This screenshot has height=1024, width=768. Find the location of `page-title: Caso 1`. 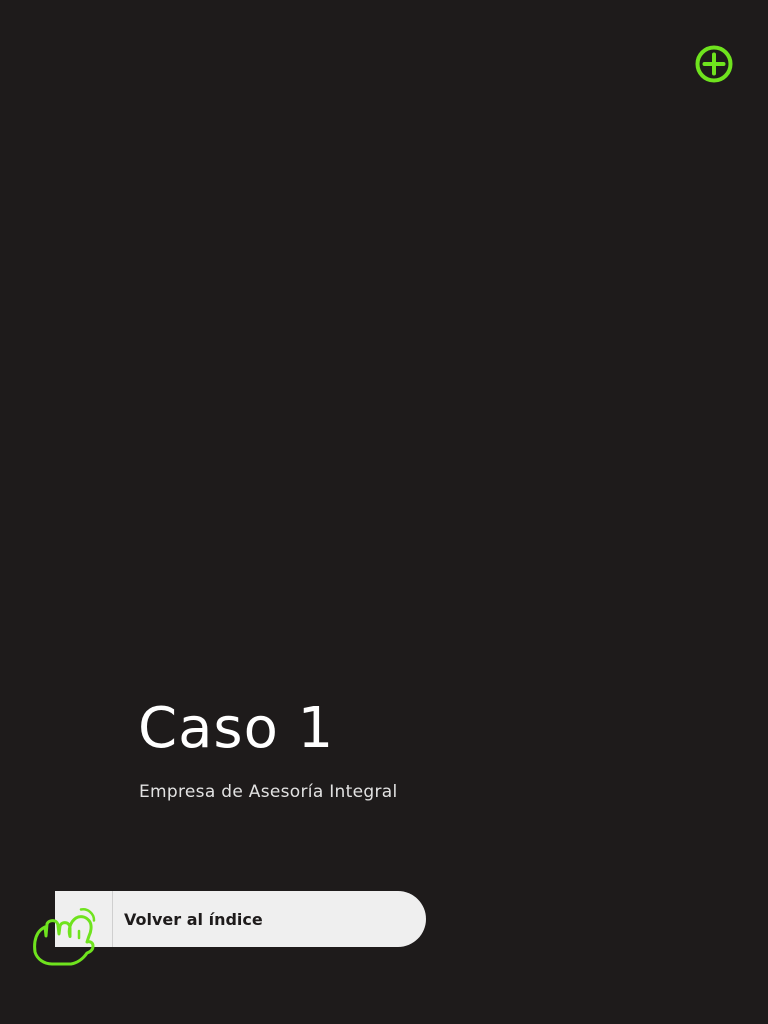

page-title: Caso 1 is located at coordinates (236, 728).